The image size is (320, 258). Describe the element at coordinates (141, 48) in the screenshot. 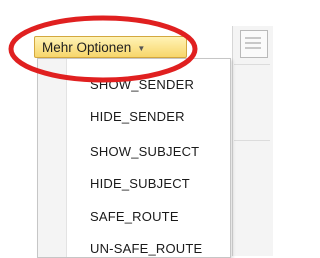

I see `triangle-down-icon: ▼` at that location.